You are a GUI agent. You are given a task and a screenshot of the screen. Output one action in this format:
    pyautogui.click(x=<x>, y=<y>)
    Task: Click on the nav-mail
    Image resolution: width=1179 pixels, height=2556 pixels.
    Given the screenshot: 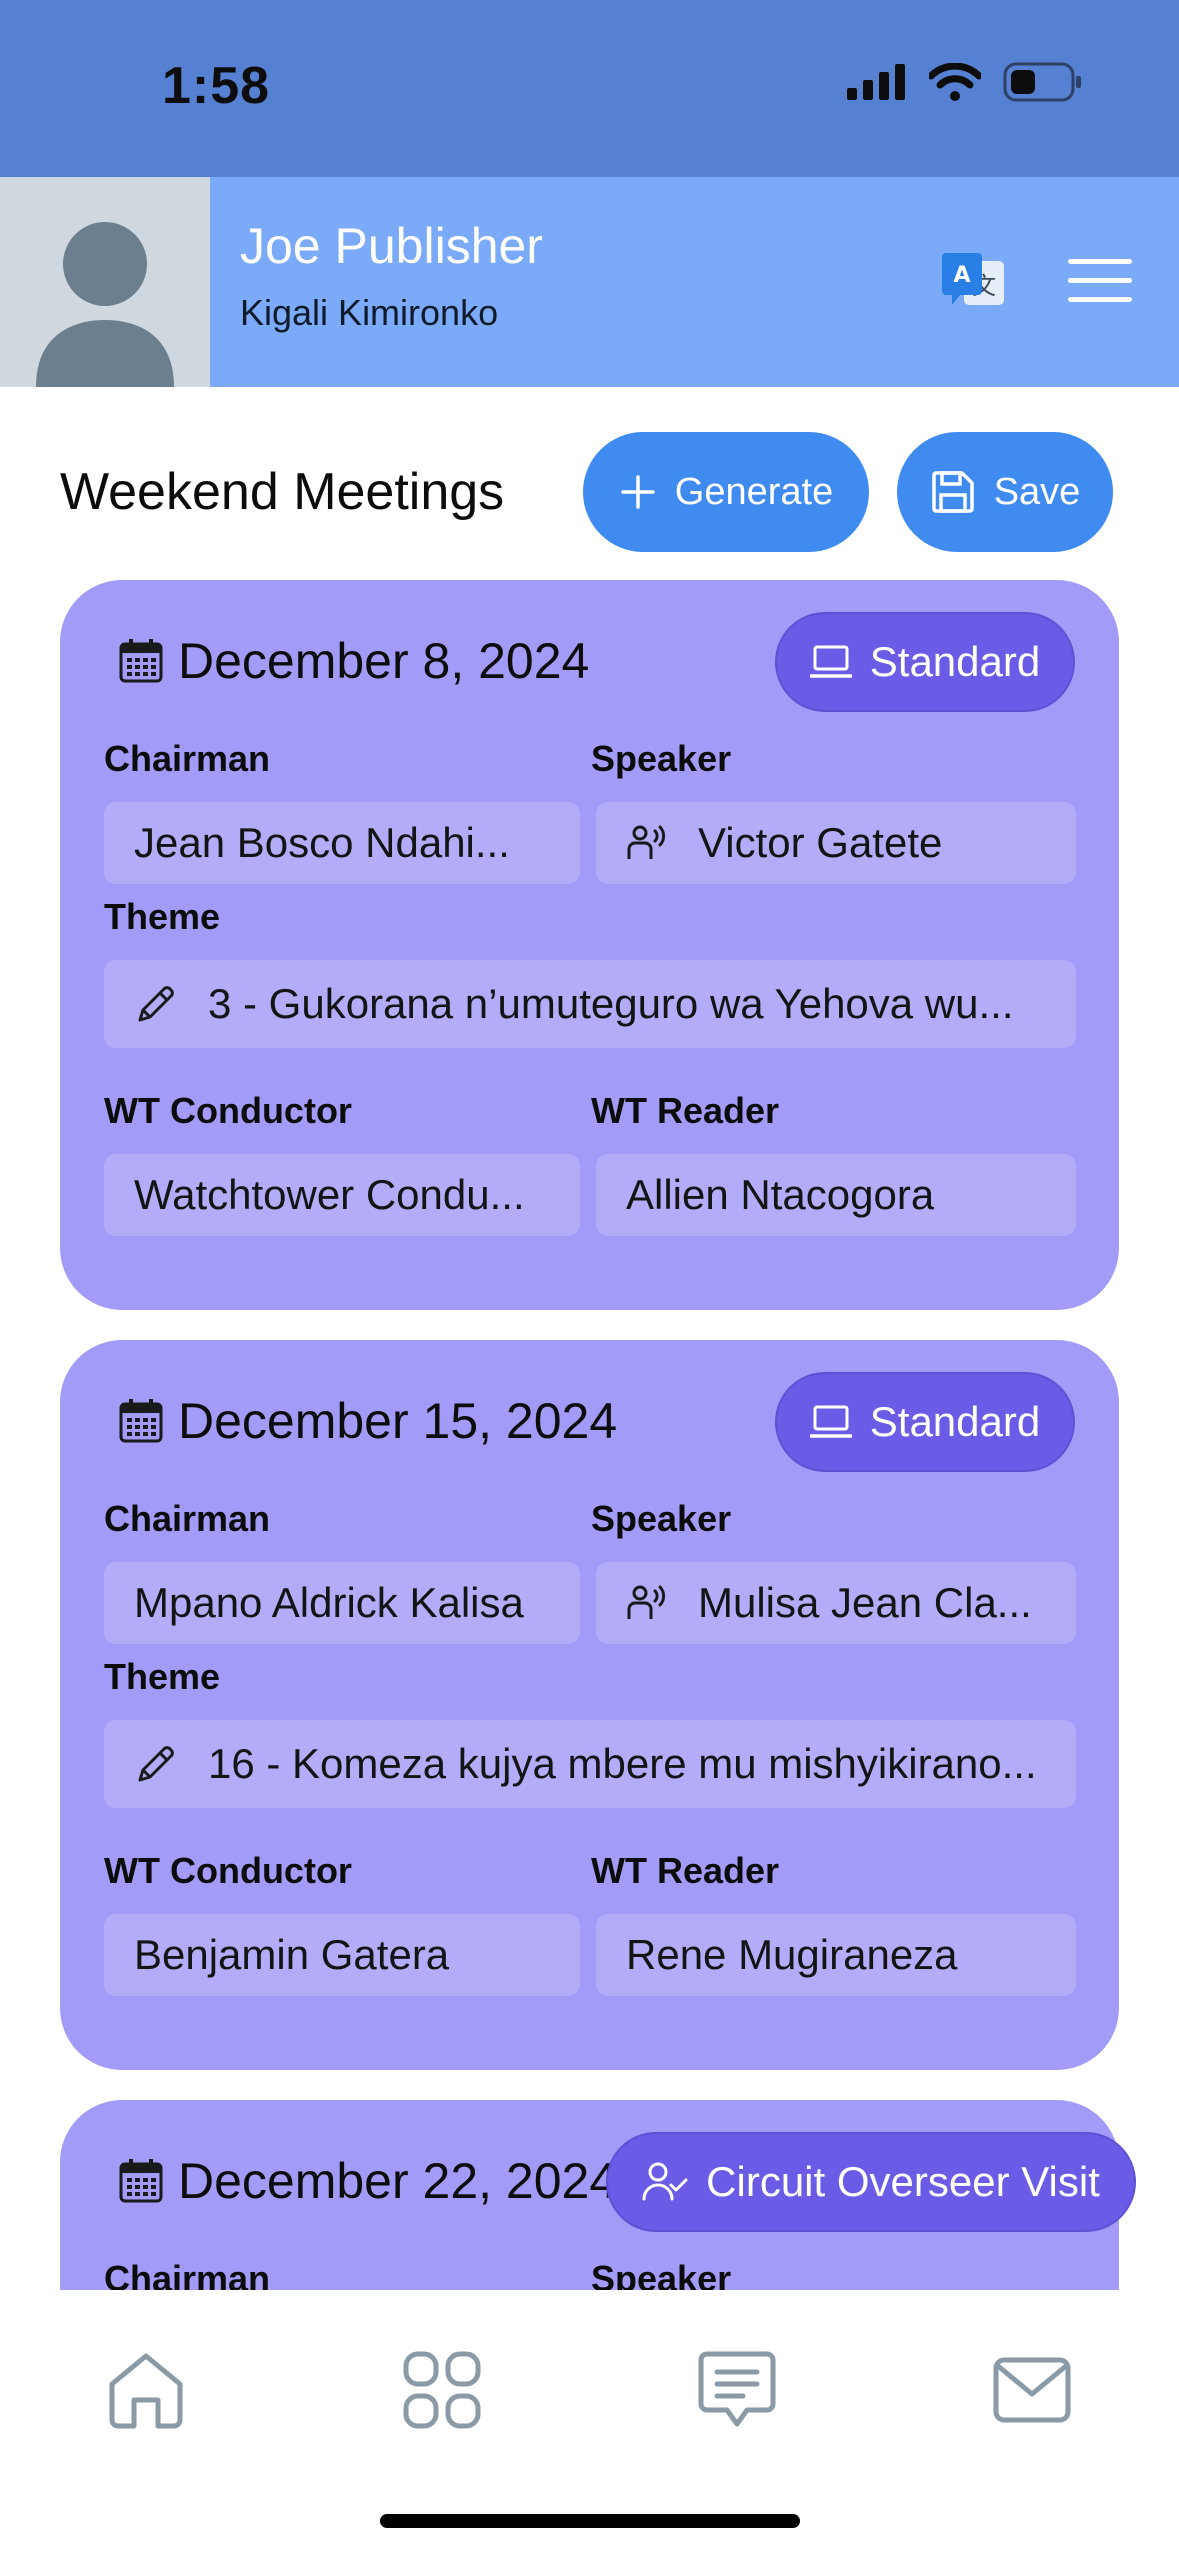 What is the action you would take?
    pyautogui.click(x=1032, y=2390)
    